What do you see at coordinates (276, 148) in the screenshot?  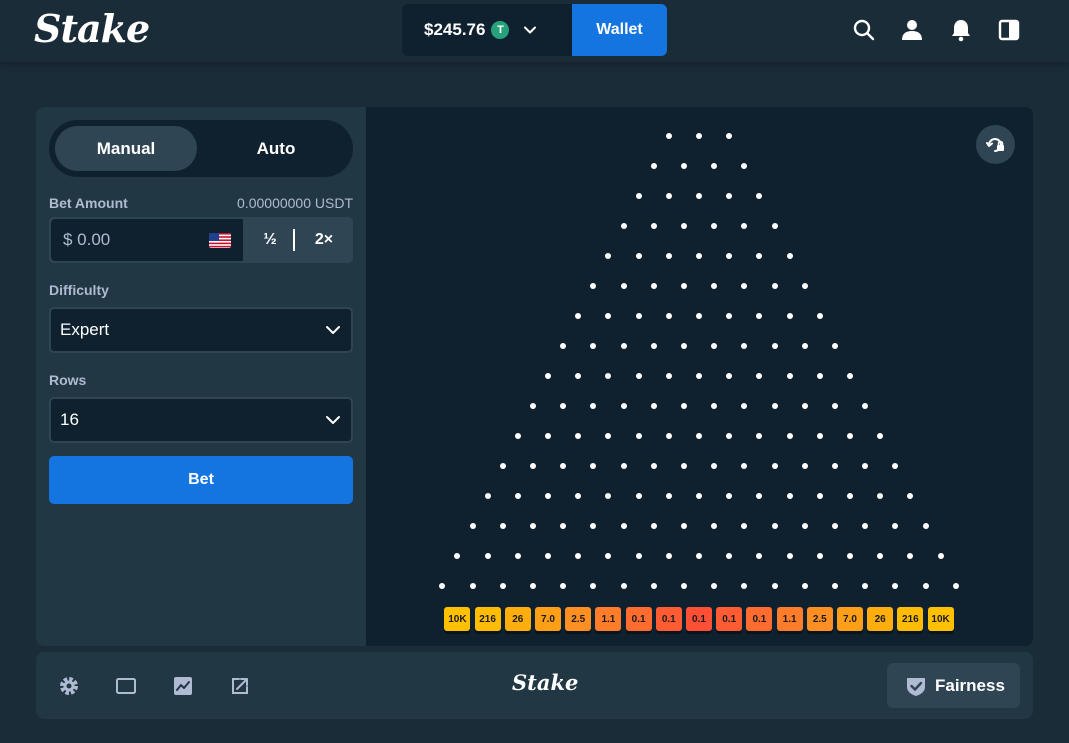 I see `tab-auto: Auto` at bounding box center [276, 148].